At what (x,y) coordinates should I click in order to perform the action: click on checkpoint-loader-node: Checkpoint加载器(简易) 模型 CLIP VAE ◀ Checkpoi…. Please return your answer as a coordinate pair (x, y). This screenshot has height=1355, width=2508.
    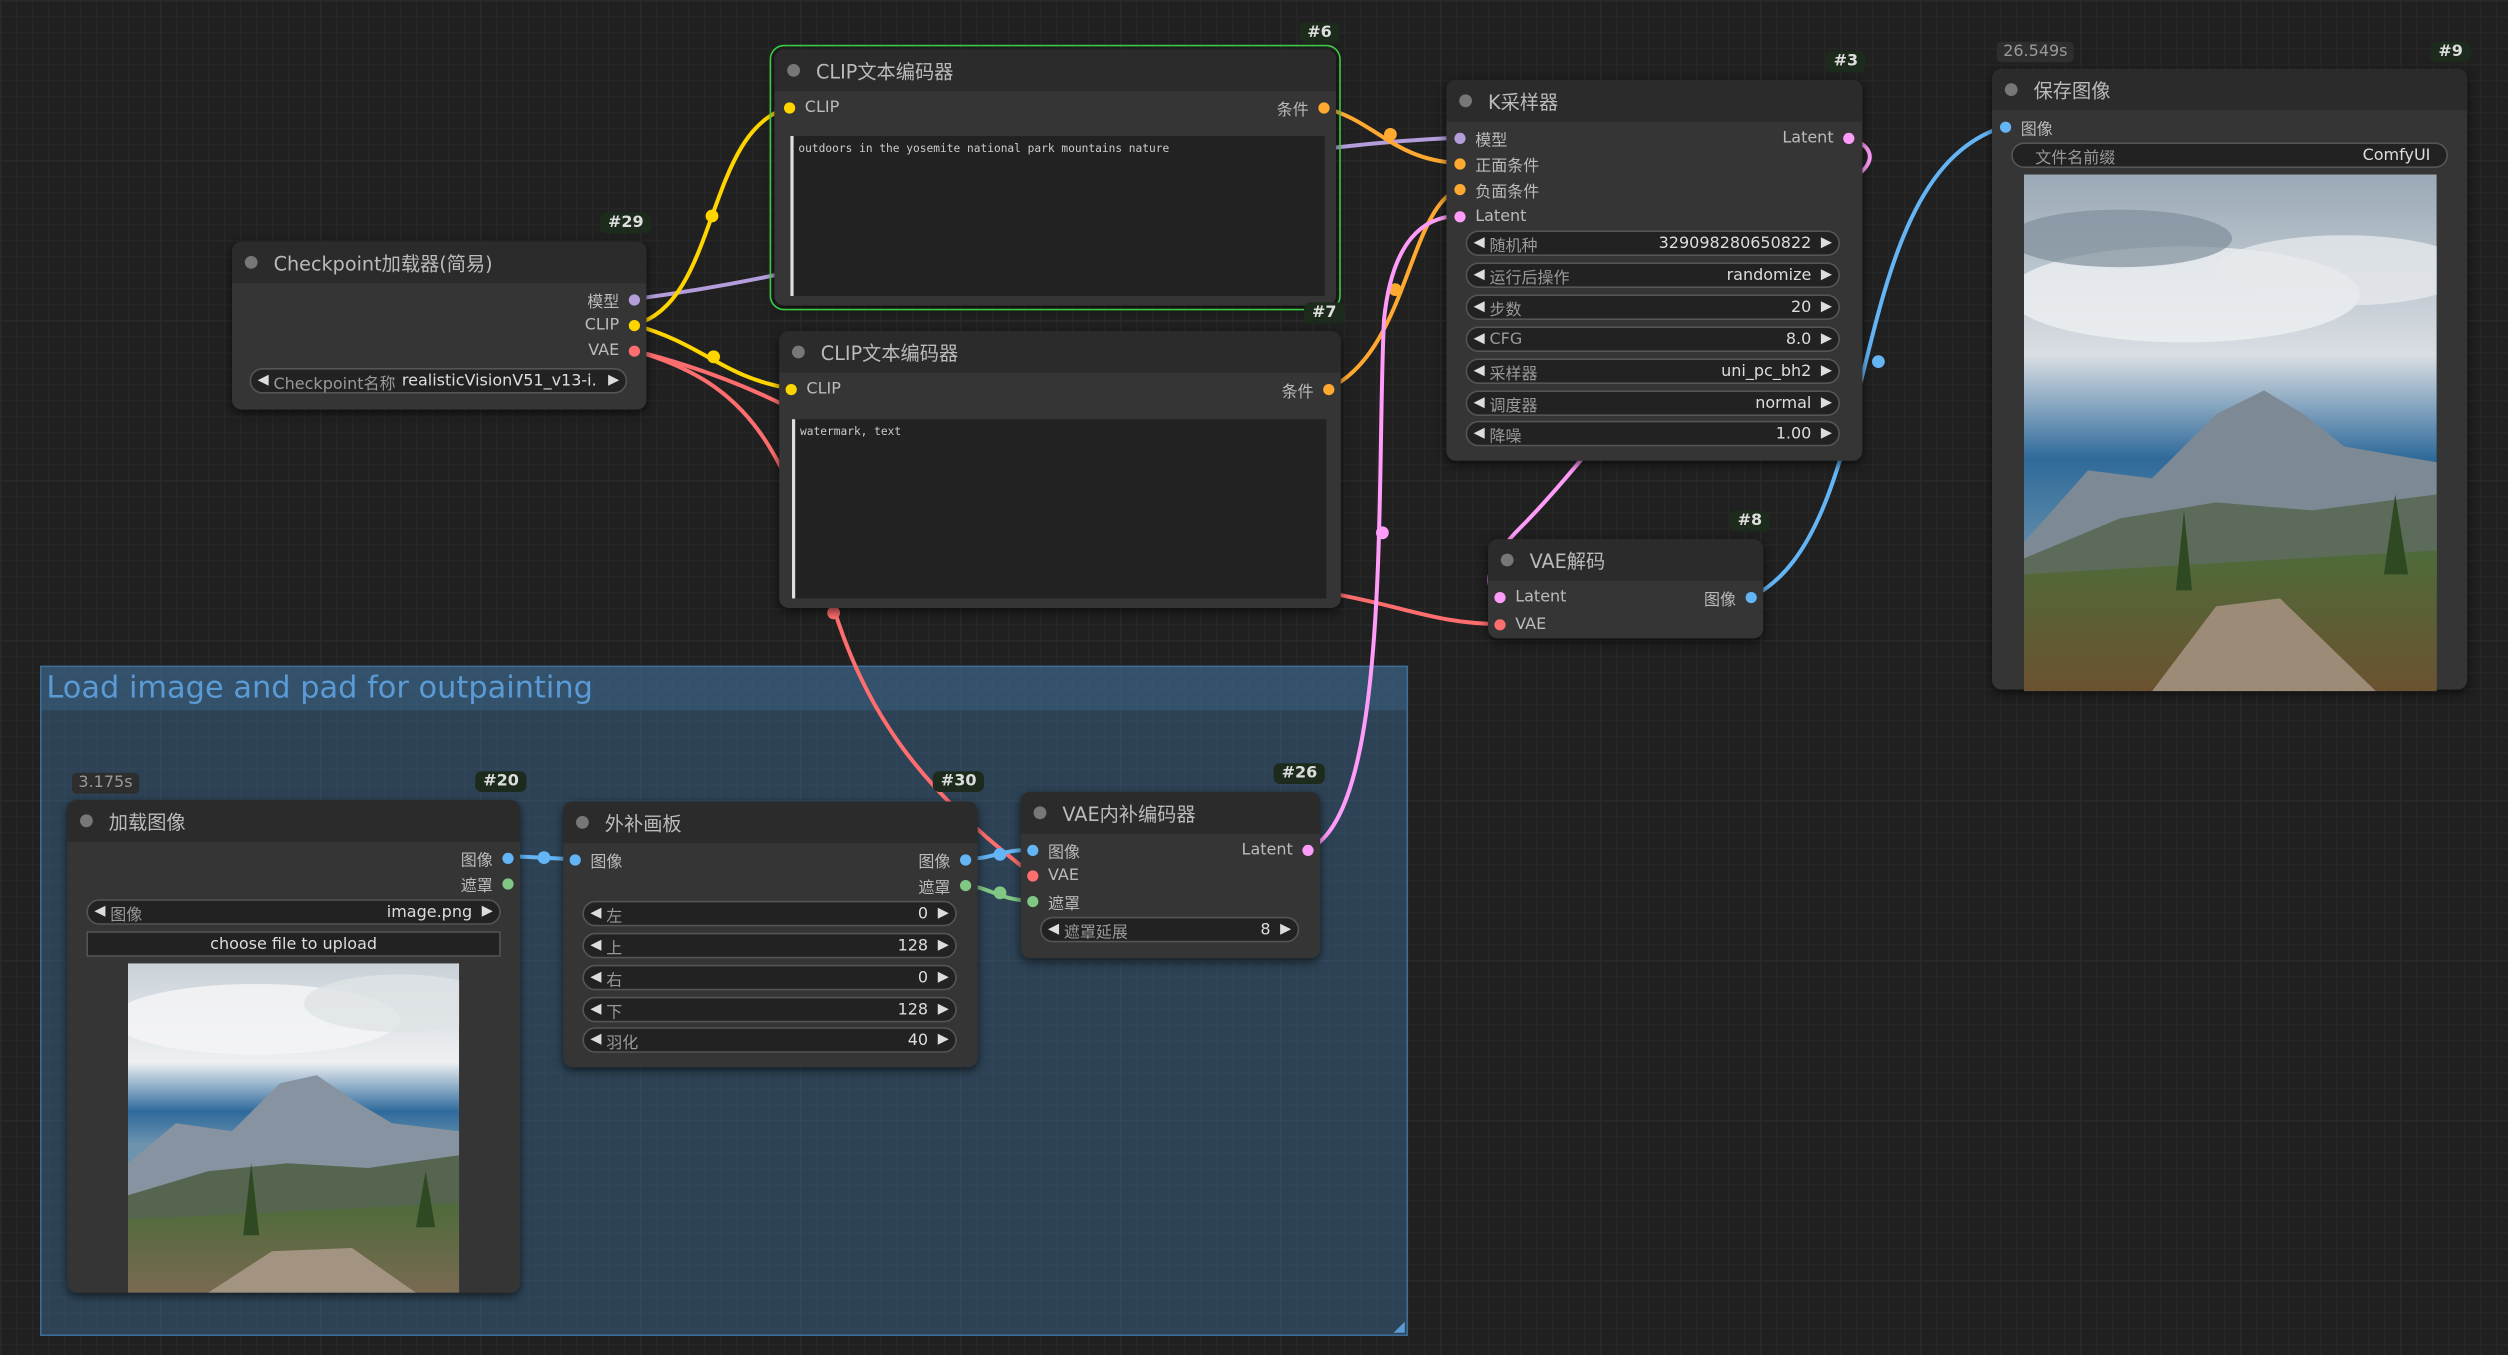
    Looking at the image, I should click on (439, 325).